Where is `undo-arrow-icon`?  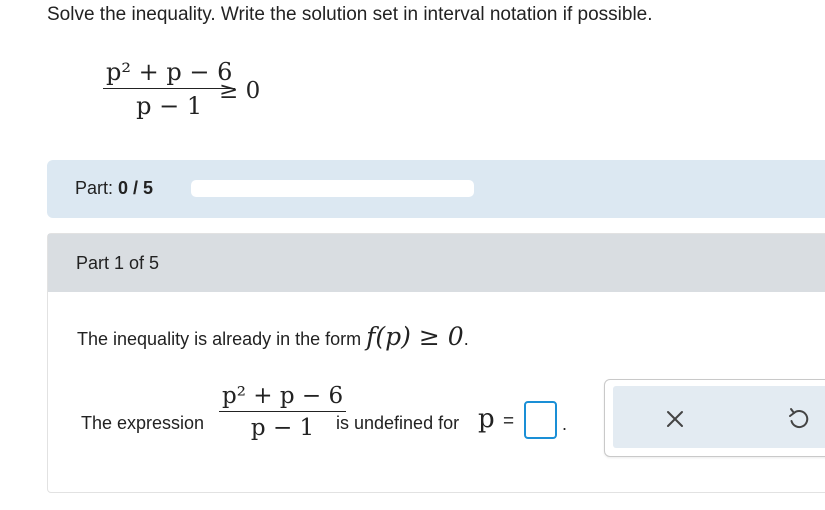
undo-arrow-icon is located at coordinates (799, 418).